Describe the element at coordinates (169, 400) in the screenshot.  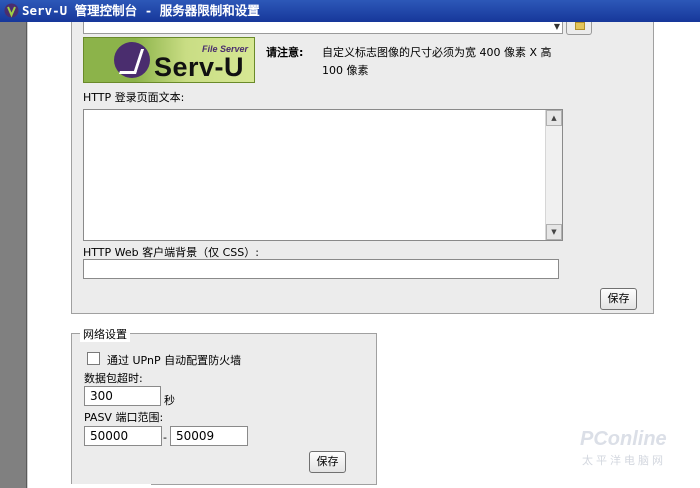
I see `timeout-unit: 秒` at that location.